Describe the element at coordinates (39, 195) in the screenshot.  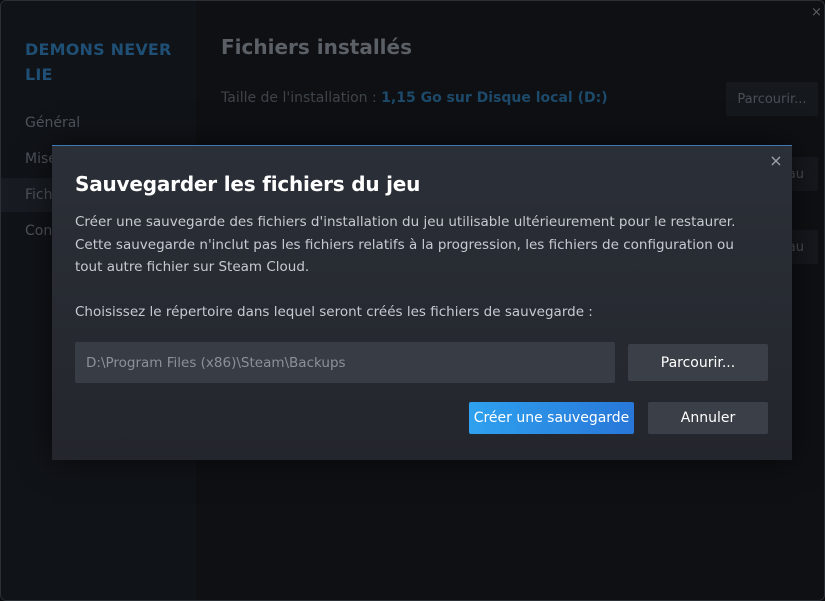
I see `sidebar-item-installed-files: Fich` at that location.